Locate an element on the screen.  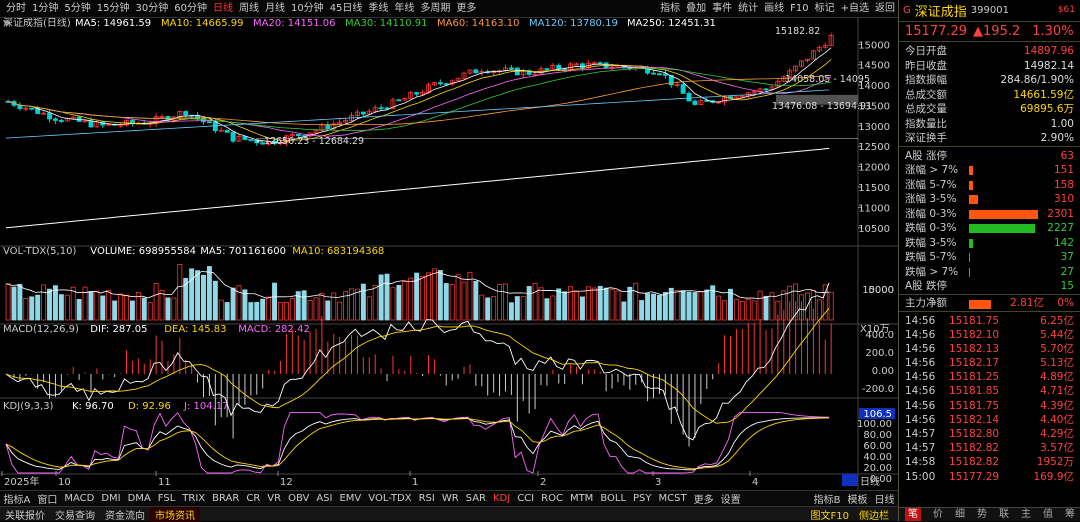
group-icon: G is located at coordinates (907, 10).